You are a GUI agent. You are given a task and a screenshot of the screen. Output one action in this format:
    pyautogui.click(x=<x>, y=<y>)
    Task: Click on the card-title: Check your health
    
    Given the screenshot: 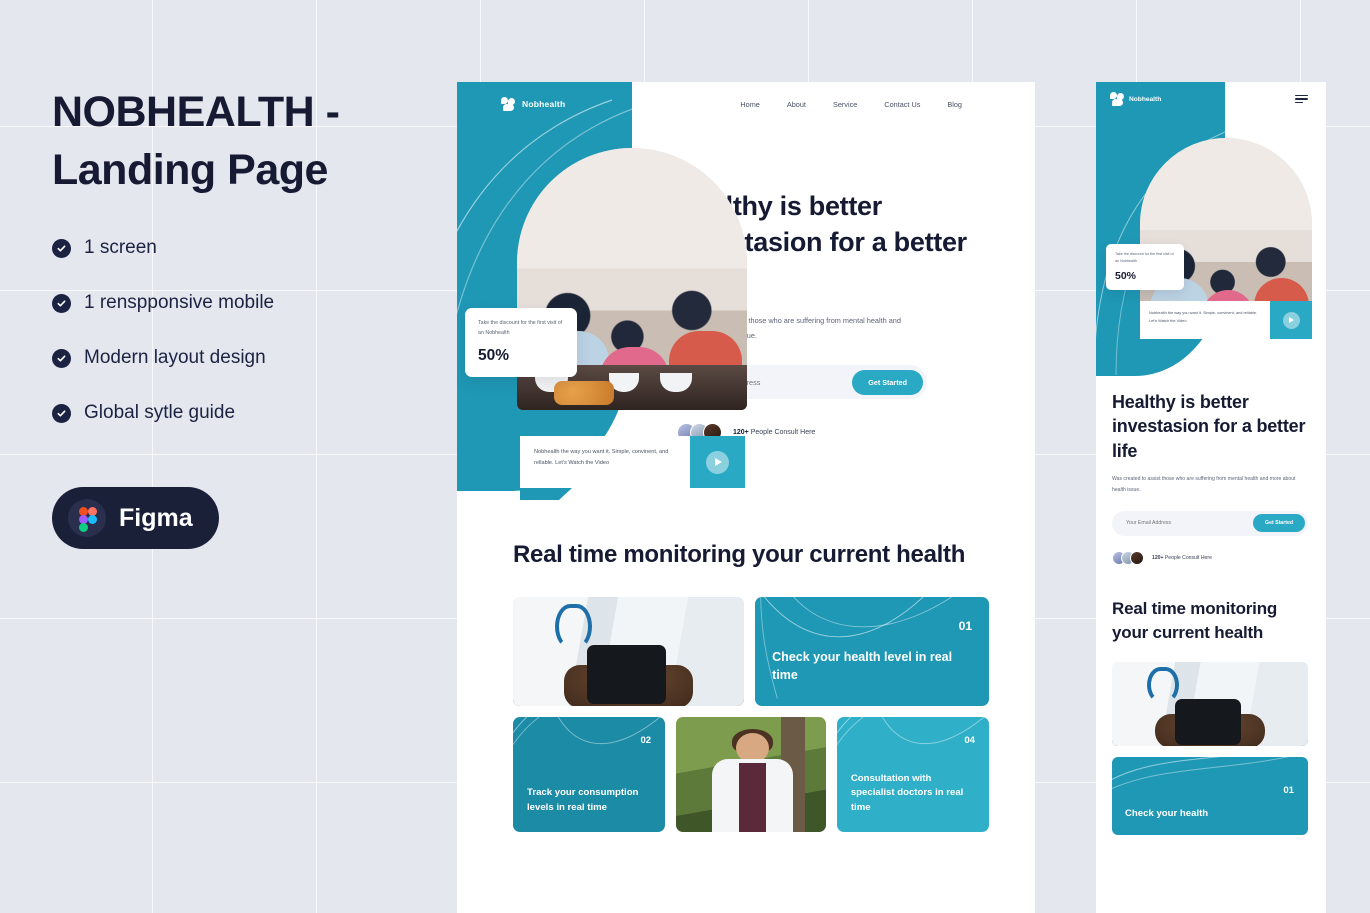 What is the action you would take?
    pyautogui.click(x=1167, y=814)
    